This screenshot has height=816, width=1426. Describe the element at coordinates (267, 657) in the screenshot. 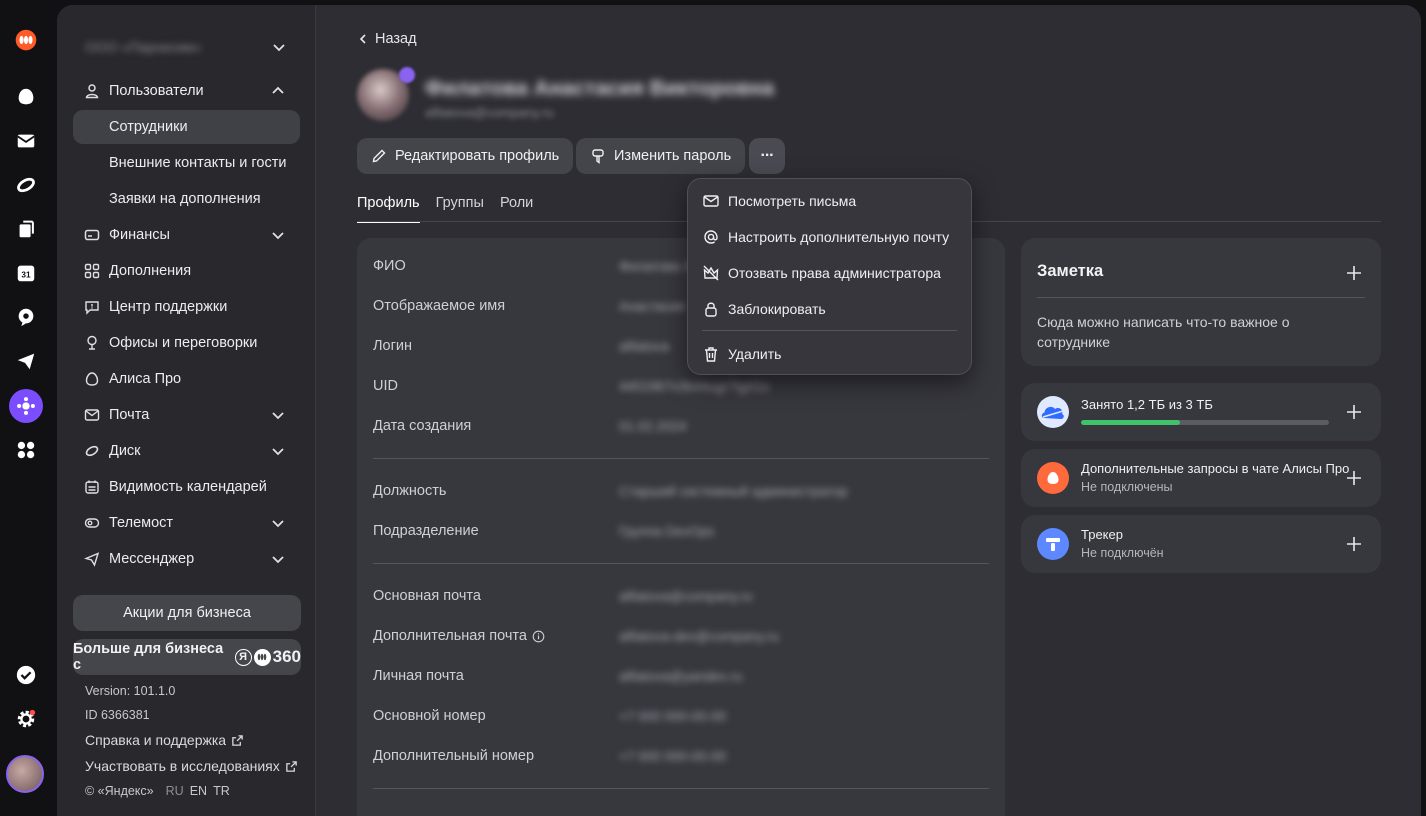

I see `yandex-360-logo: Я 360` at that location.